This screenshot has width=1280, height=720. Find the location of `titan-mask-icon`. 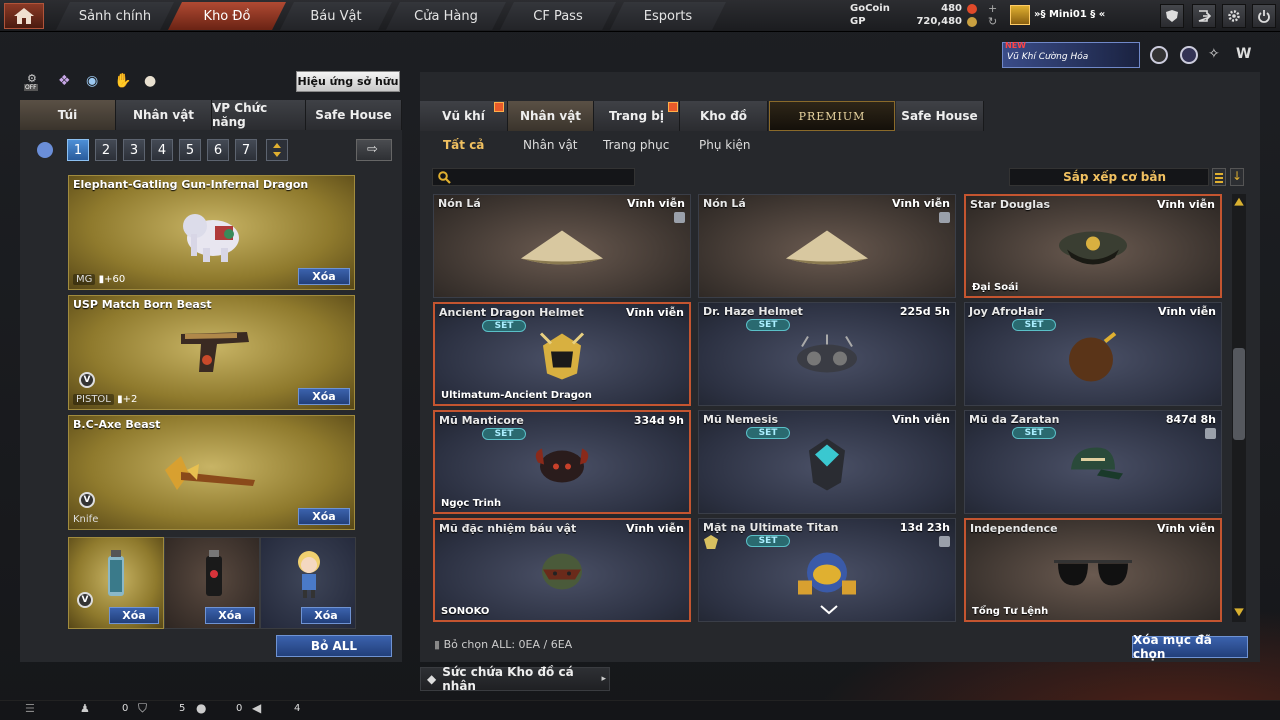

titan-mask-icon is located at coordinates (827, 573).